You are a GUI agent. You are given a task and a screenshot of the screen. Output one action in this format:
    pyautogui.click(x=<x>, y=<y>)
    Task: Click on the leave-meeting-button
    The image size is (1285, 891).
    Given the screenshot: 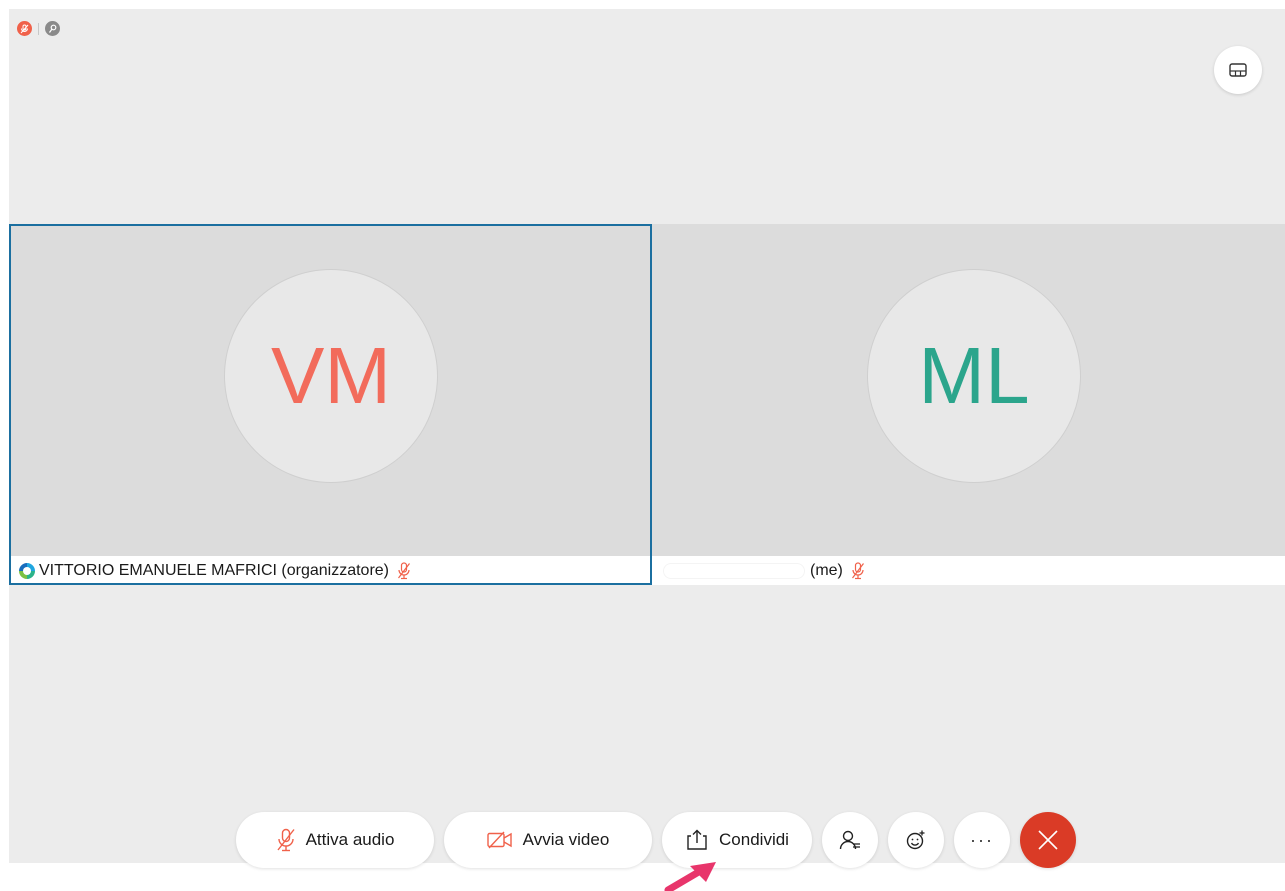 What is the action you would take?
    pyautogui.click(x=1048, y=840)
    